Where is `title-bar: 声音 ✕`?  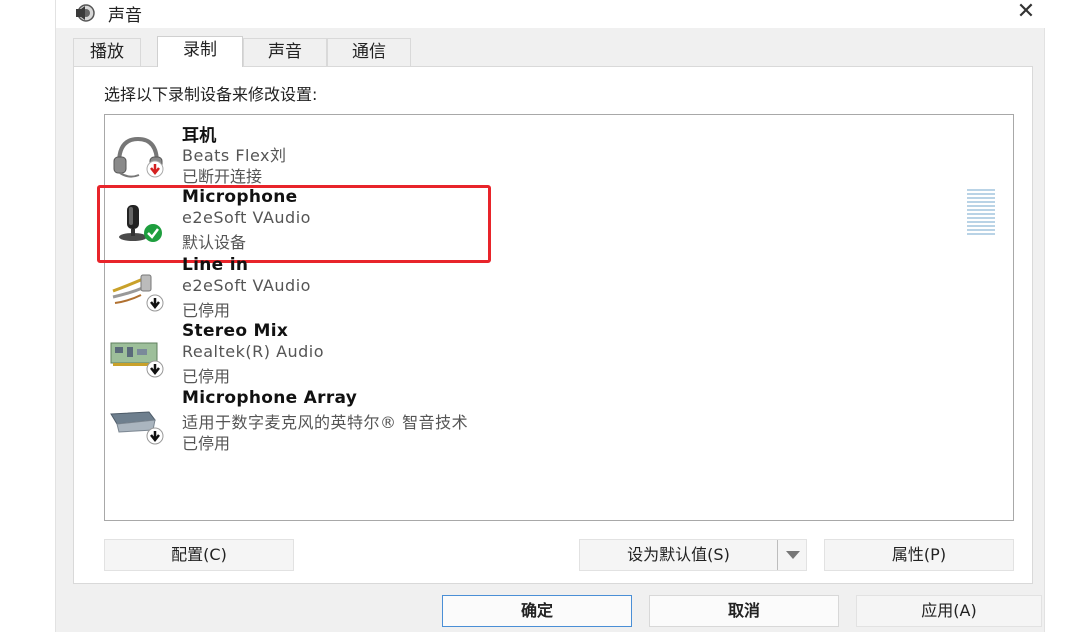 title-bar: 声音 ✕ is located at coordinates (551, 14).